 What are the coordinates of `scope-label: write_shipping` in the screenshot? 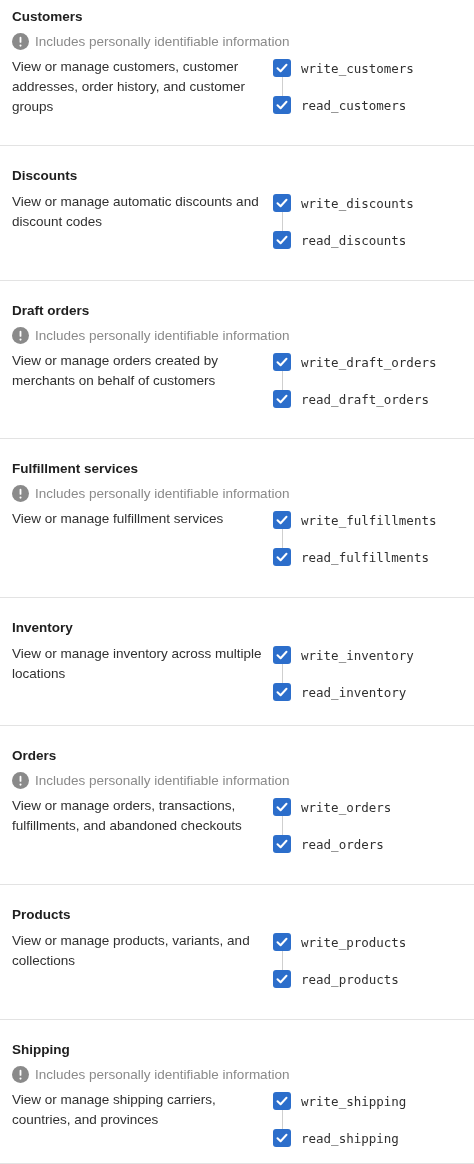 It's located at (354, 1101).